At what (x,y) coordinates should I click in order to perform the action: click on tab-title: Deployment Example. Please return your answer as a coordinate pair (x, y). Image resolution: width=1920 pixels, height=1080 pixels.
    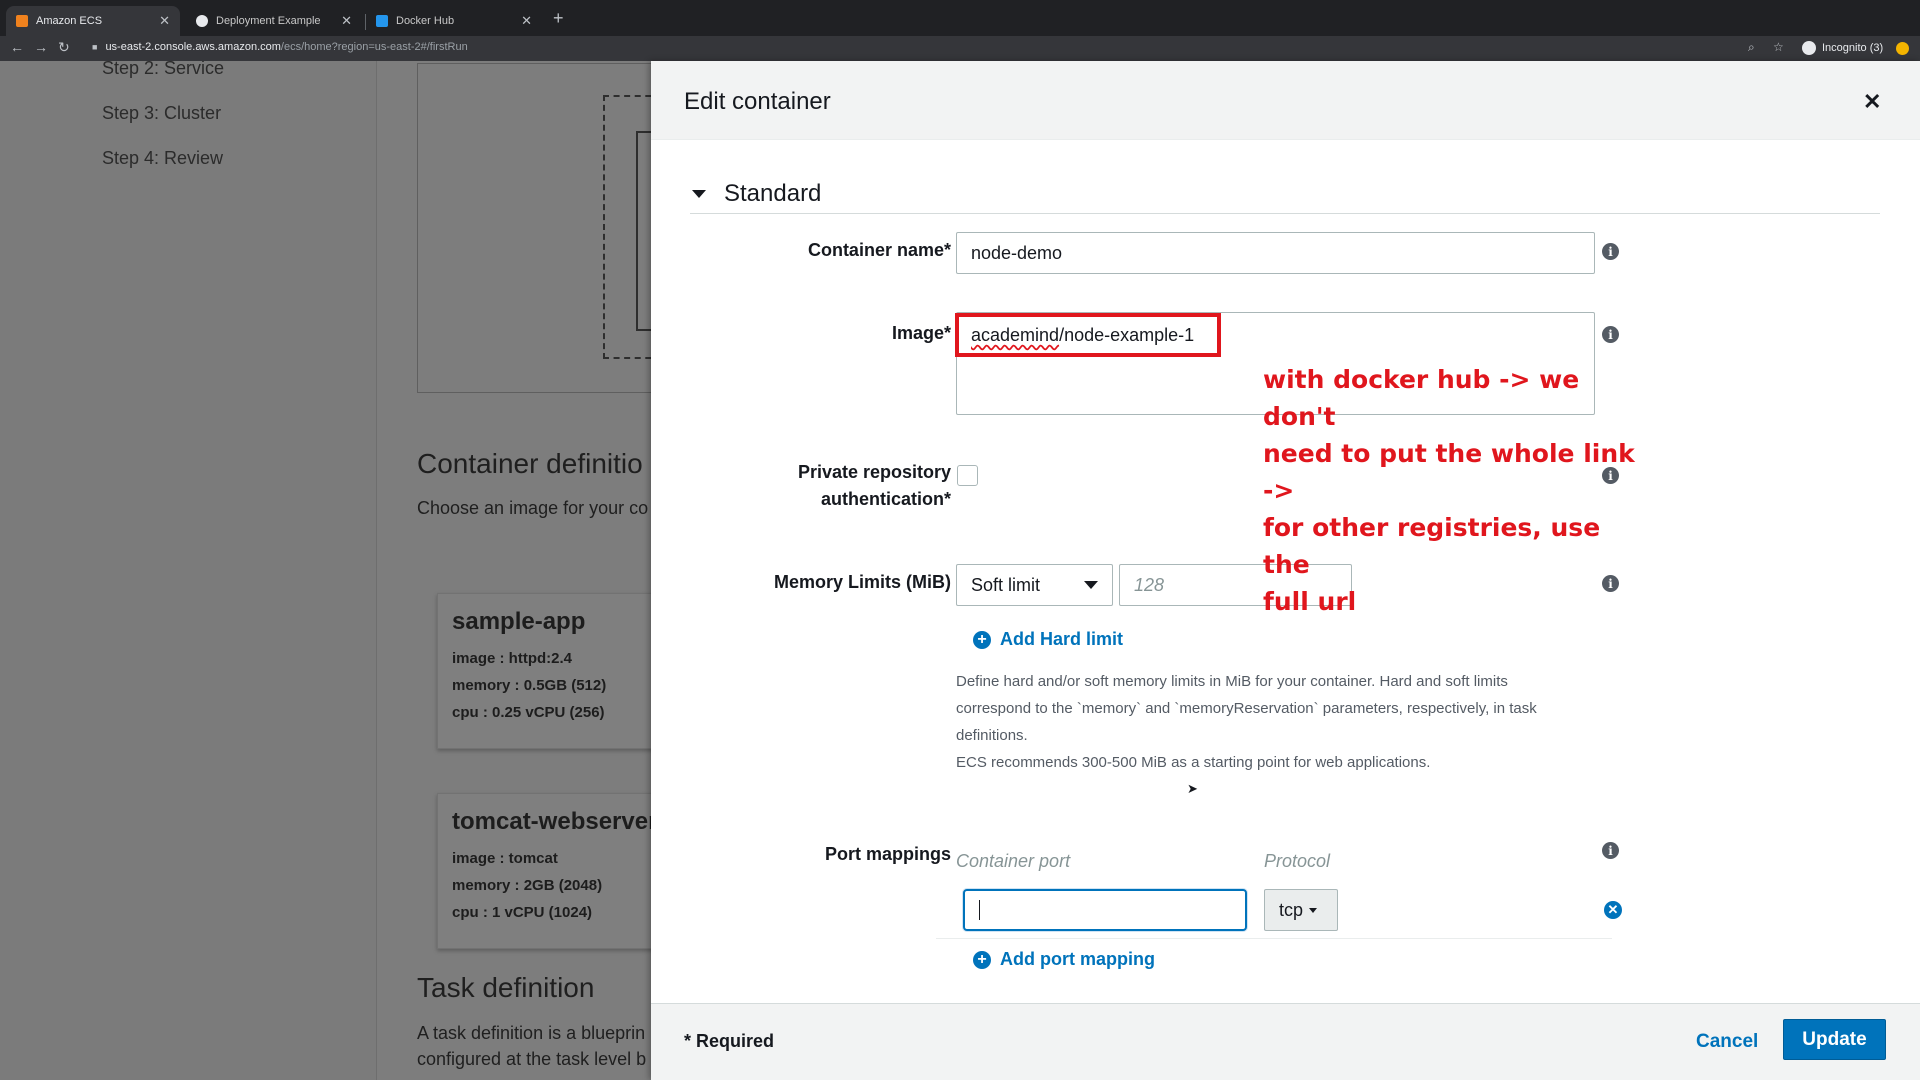
    Looking at the image, I should click on (268, 21).